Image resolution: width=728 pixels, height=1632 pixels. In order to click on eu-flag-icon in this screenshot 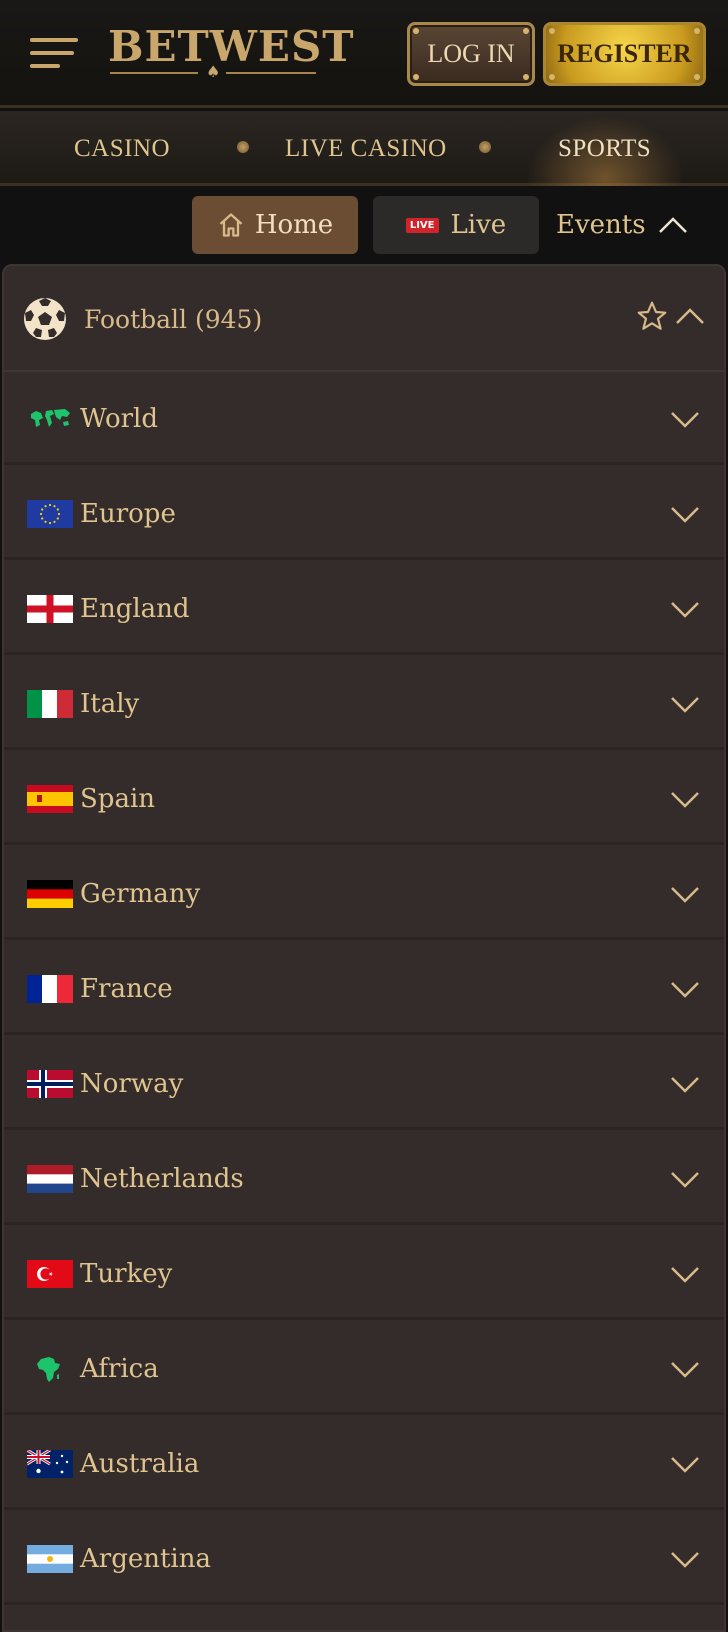, I will do `click(50, 514)`.